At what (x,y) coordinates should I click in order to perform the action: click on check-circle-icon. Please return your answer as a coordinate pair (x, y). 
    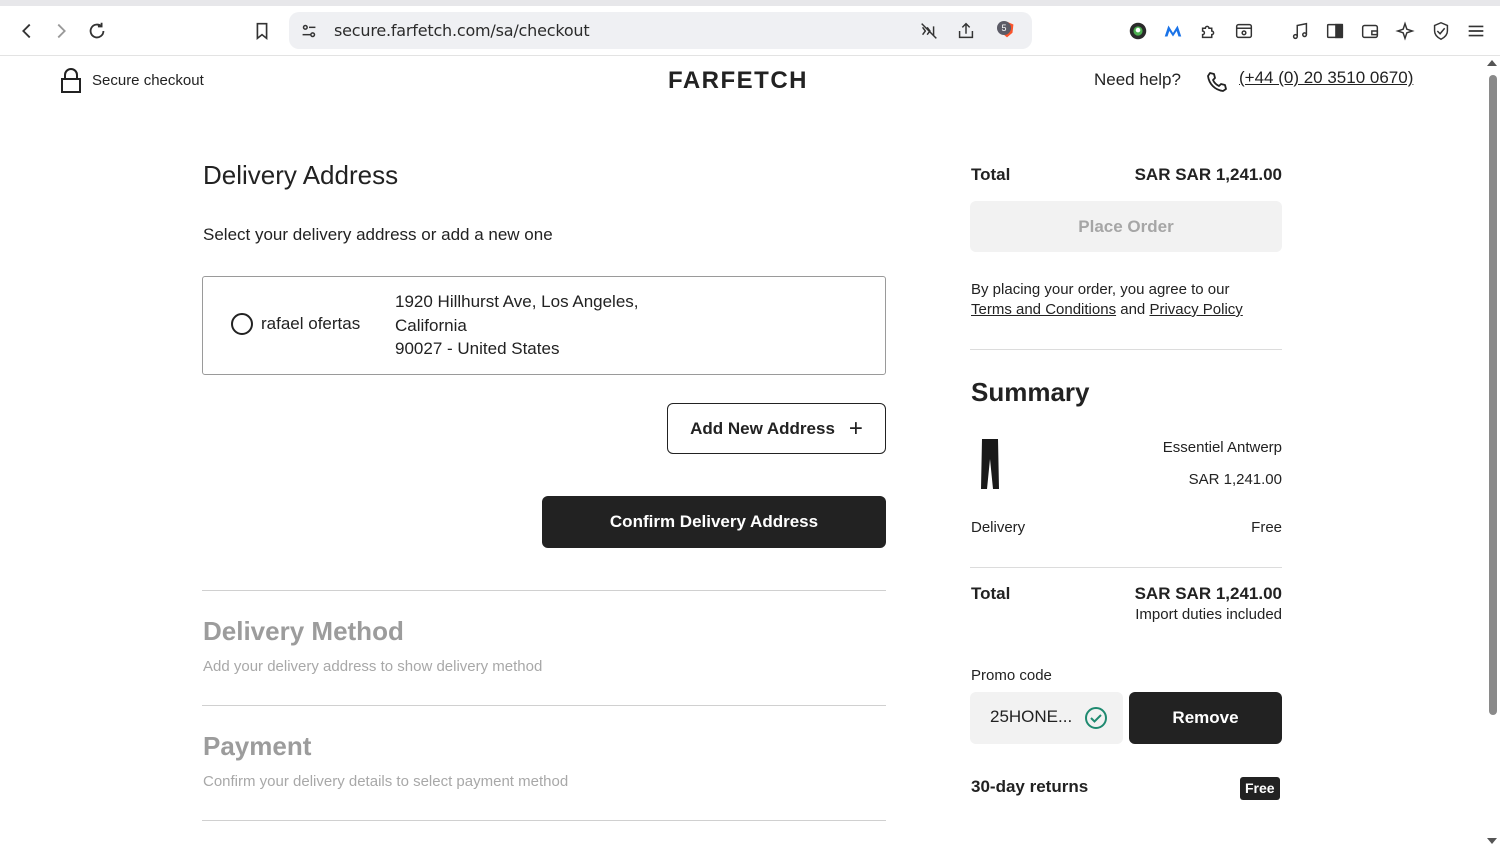
    Looking at the image, I should click on (1096, 718).